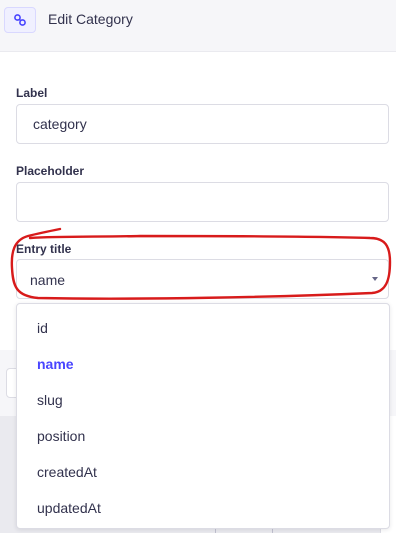  Describe the element at coordinates (32, 93) in the screenshot. I see `label-field-label: Label` at that location.